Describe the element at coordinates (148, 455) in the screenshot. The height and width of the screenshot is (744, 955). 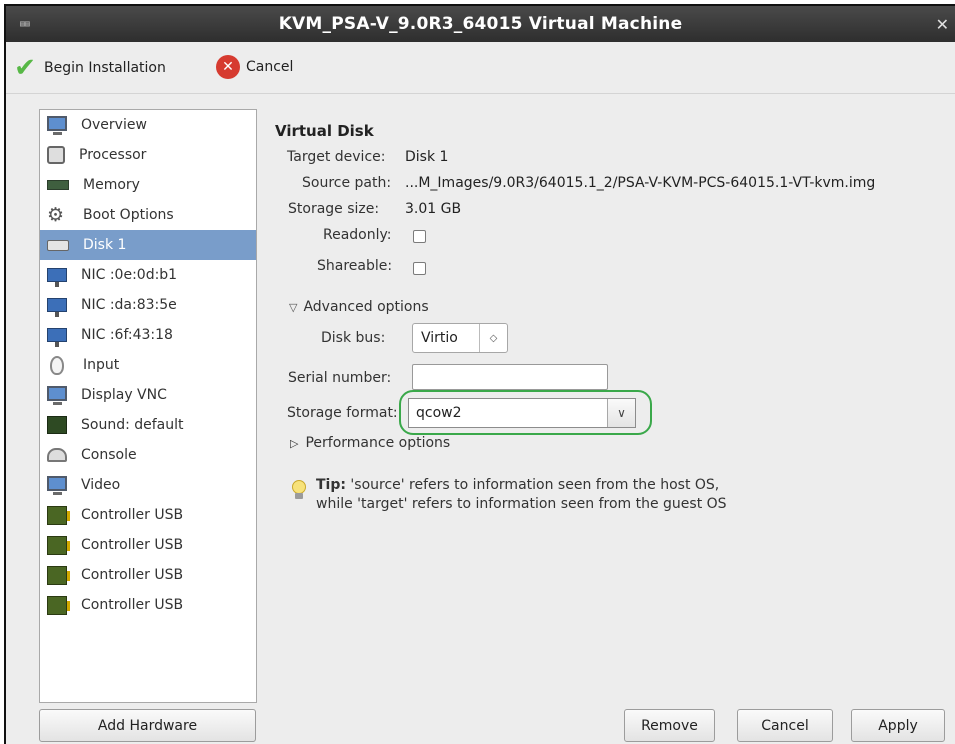
I see `sidebar-item-console: Console` at that location.